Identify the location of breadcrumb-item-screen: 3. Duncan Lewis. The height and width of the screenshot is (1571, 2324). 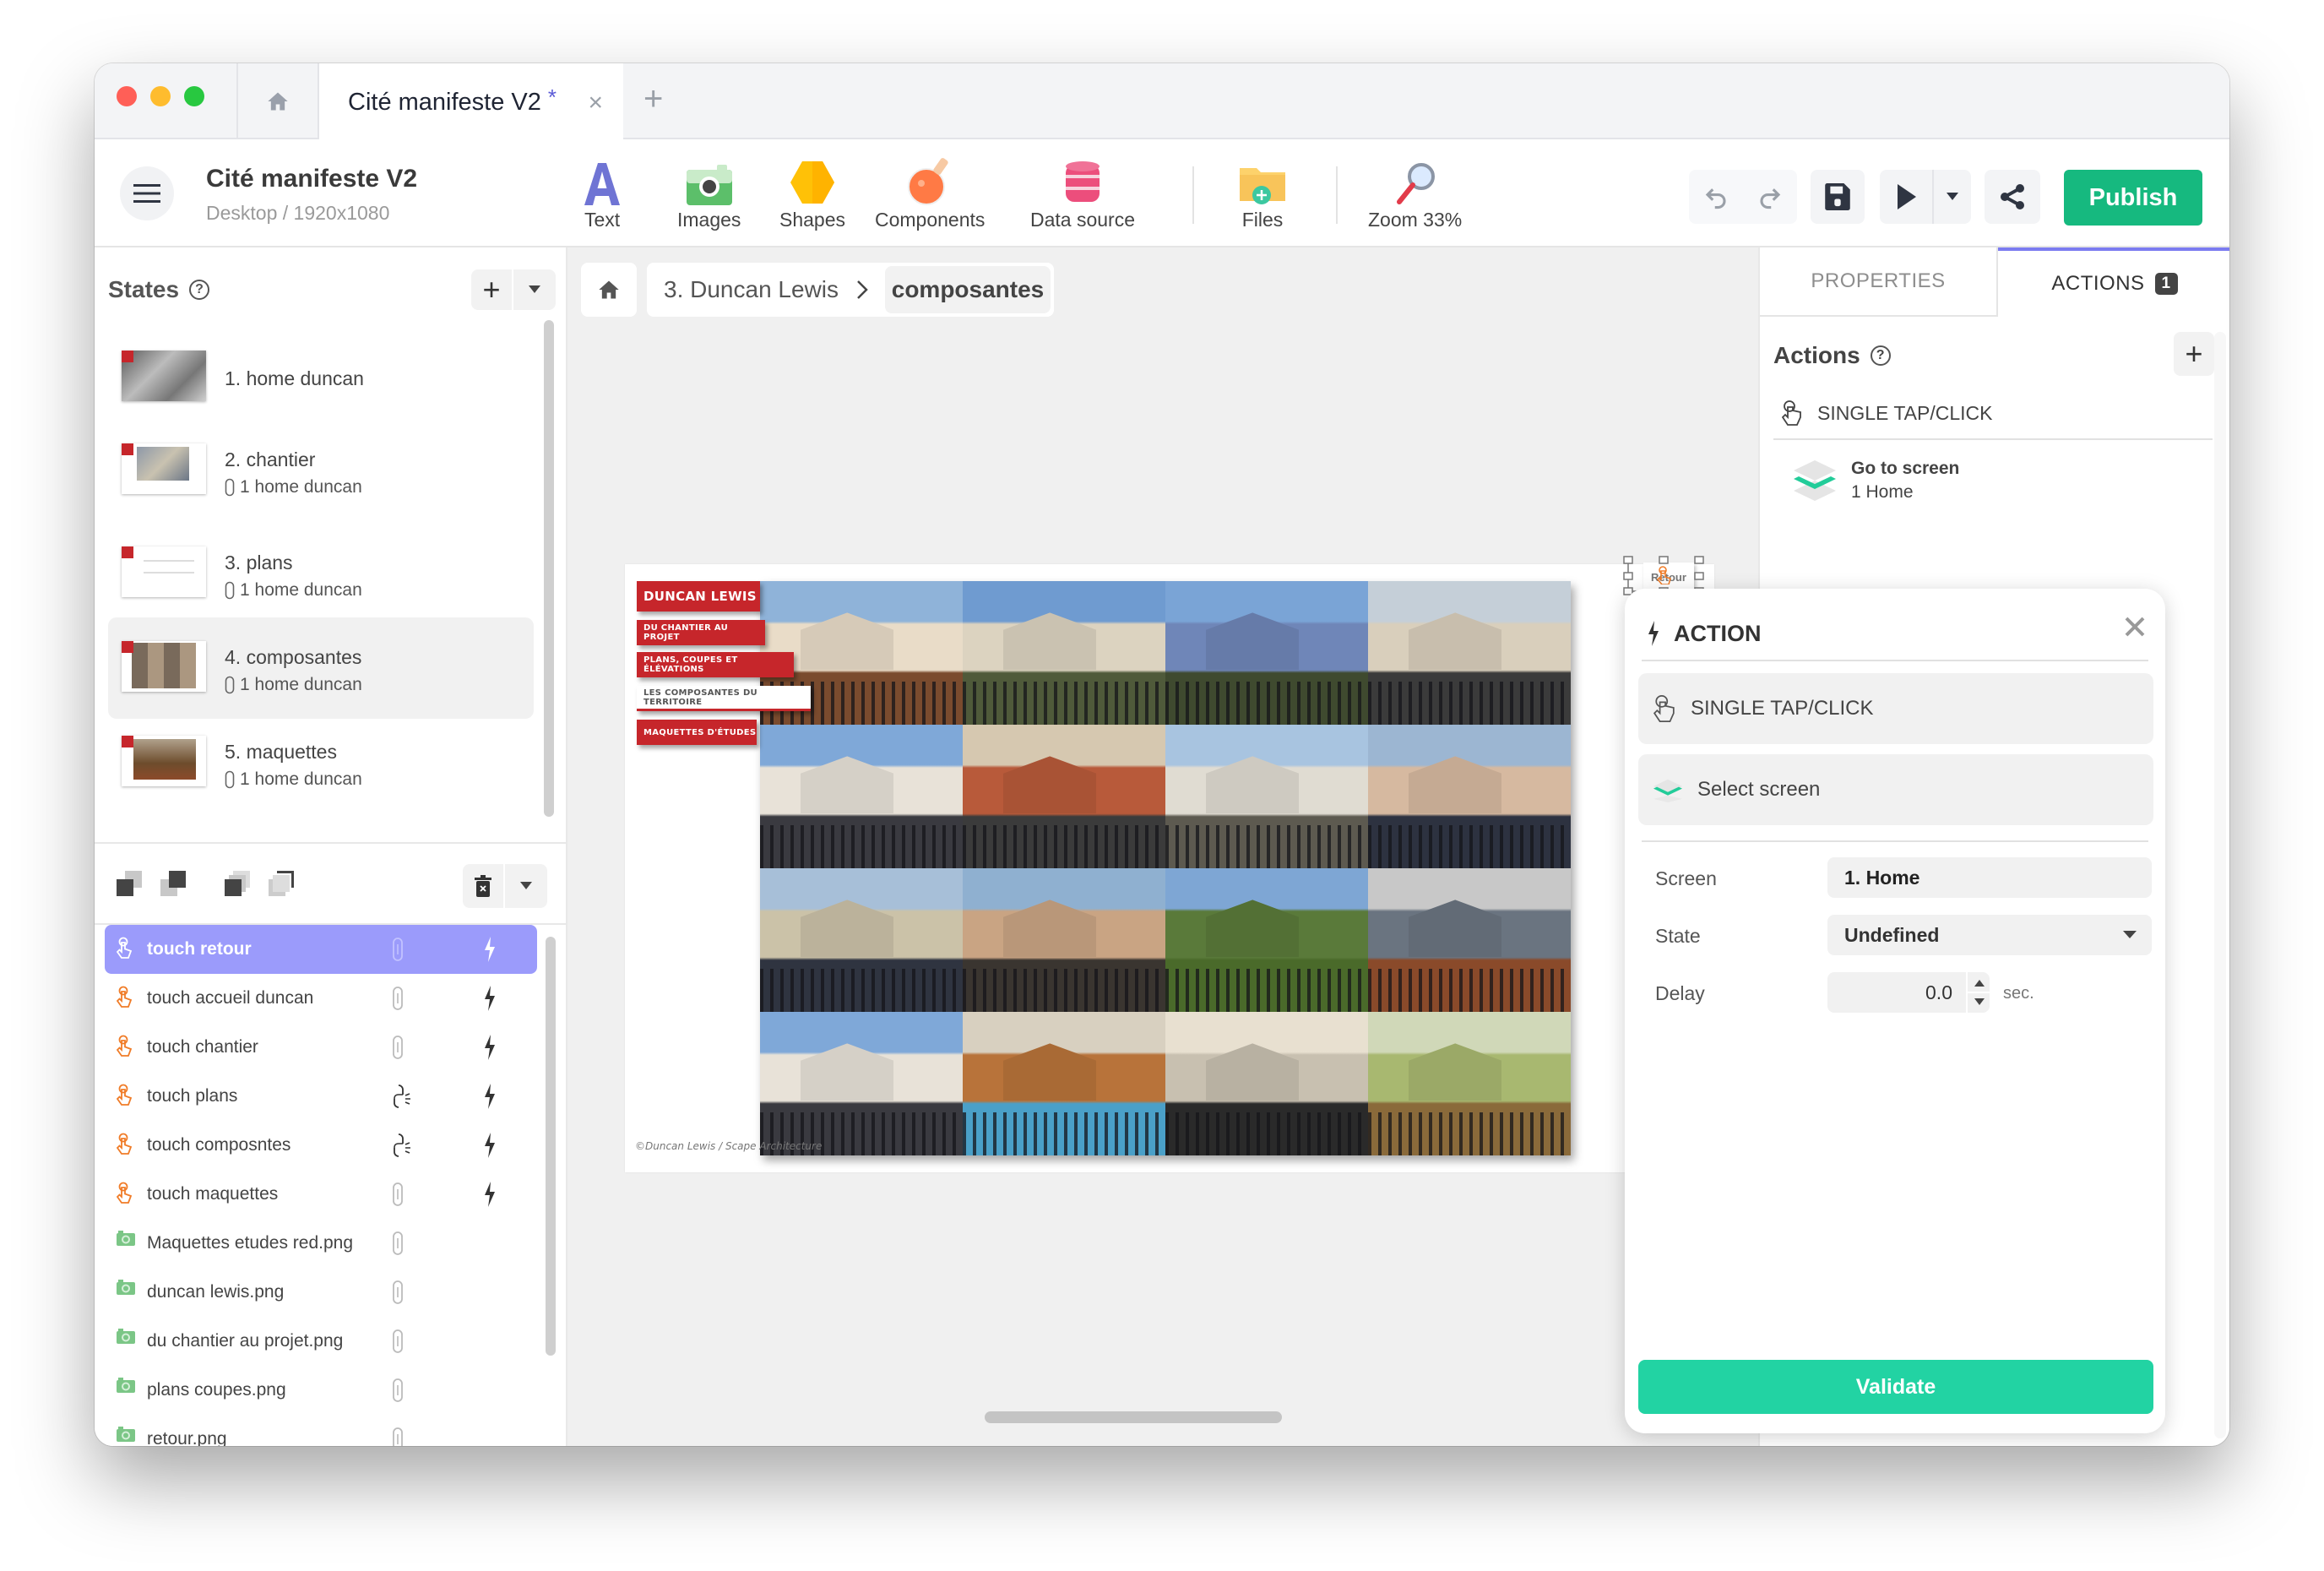
(751, 289).